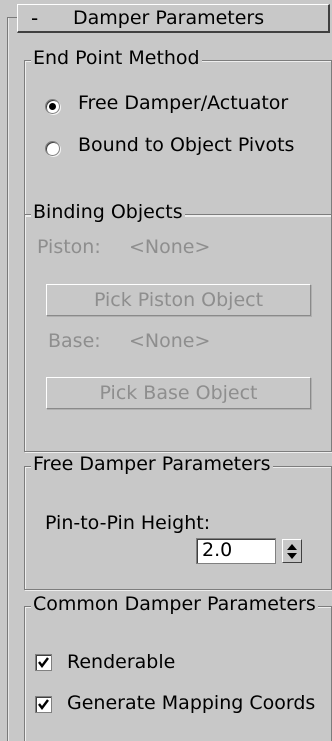 Image resolution: width=332 pixels, height=741 pixels. Describe the element at coordinates (69, 247) in the screenshot. I see `piston-label: Piston:` at that location.